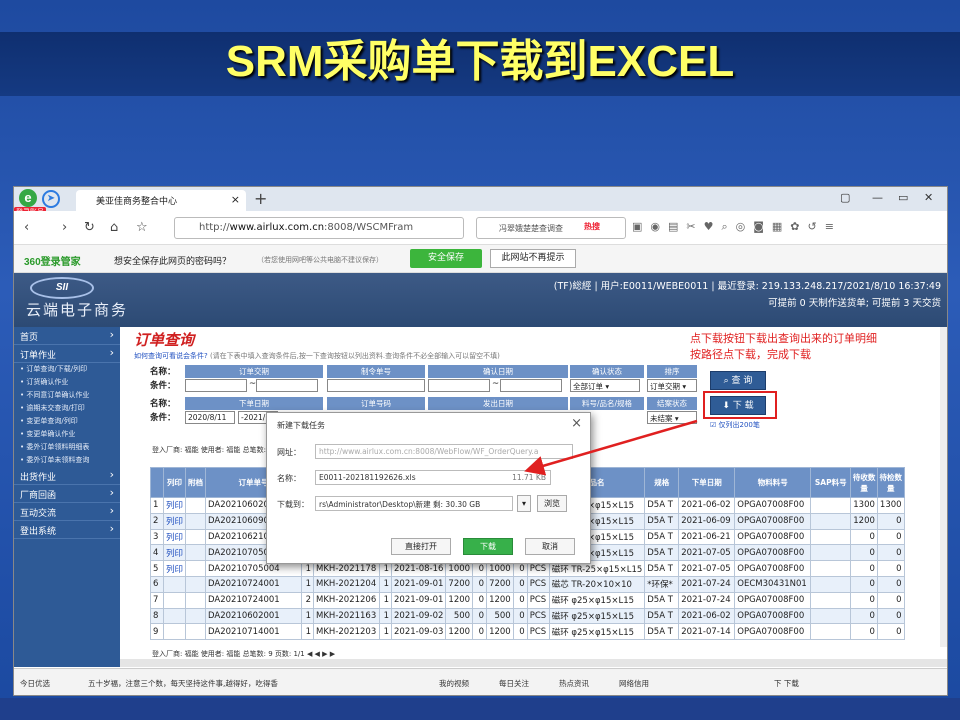 The width and height of the screenshot is (960, 720). Describe the element at coordinates (67, 530) in the screenshot. I see `sidebar-item-logout: 登出系统 ›` at that location.